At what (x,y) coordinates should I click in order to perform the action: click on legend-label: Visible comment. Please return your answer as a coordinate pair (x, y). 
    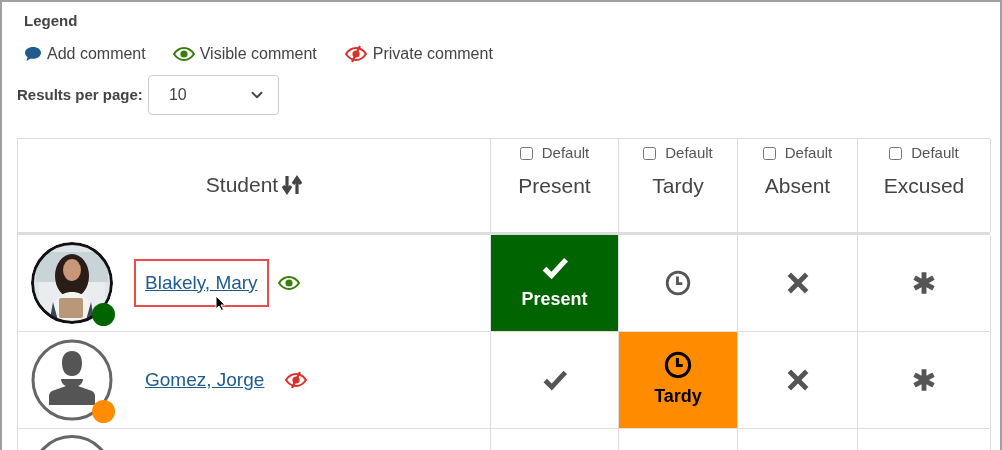
    Looking at the image, I should click on (258, 54).